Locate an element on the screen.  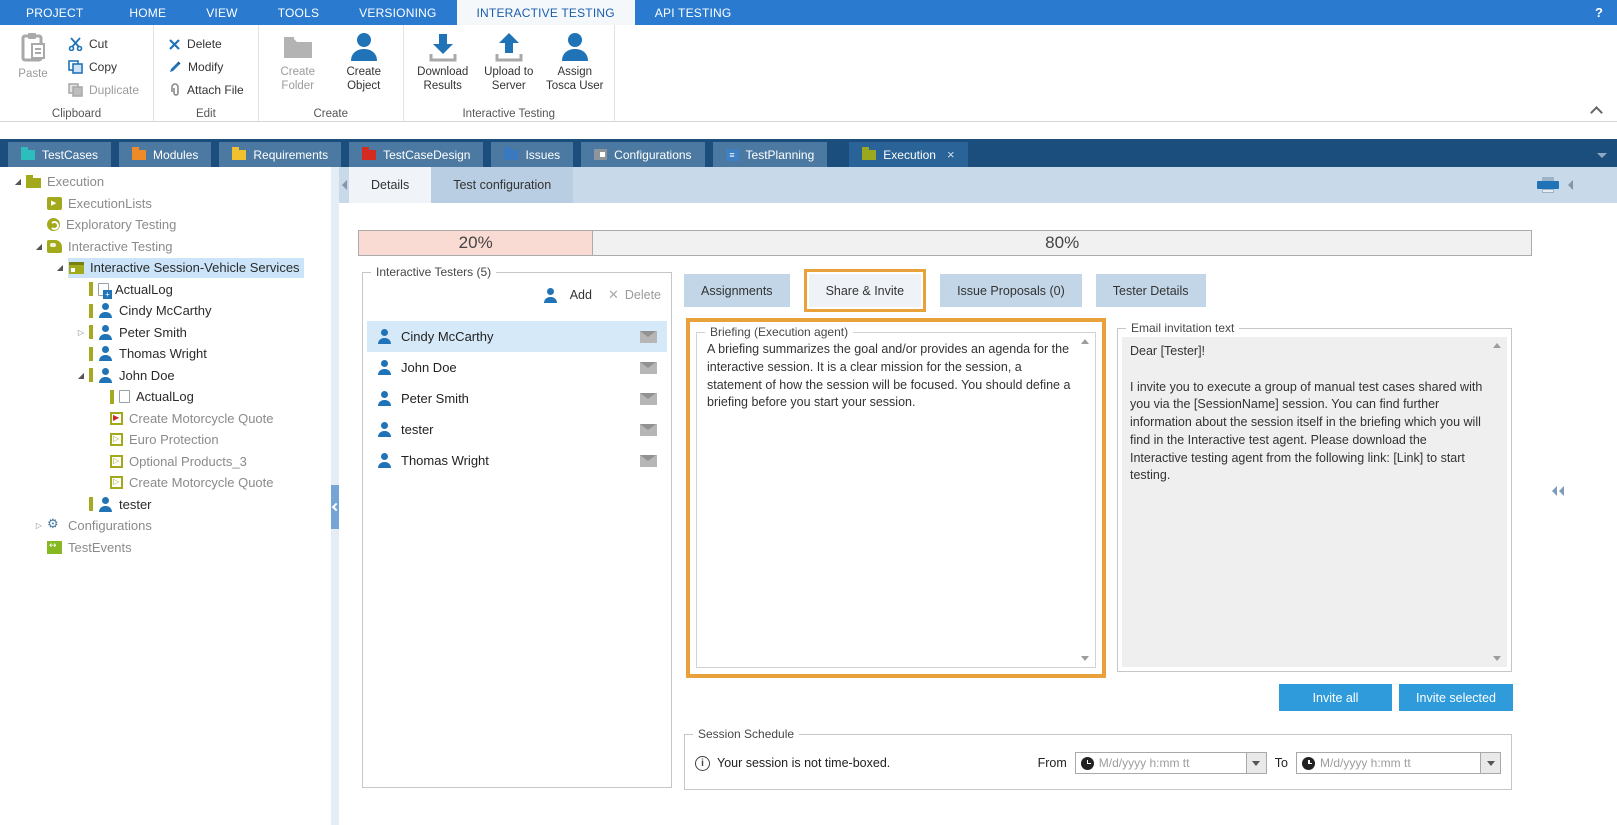
cut-button: Cut is located at coordinates (103, 44).